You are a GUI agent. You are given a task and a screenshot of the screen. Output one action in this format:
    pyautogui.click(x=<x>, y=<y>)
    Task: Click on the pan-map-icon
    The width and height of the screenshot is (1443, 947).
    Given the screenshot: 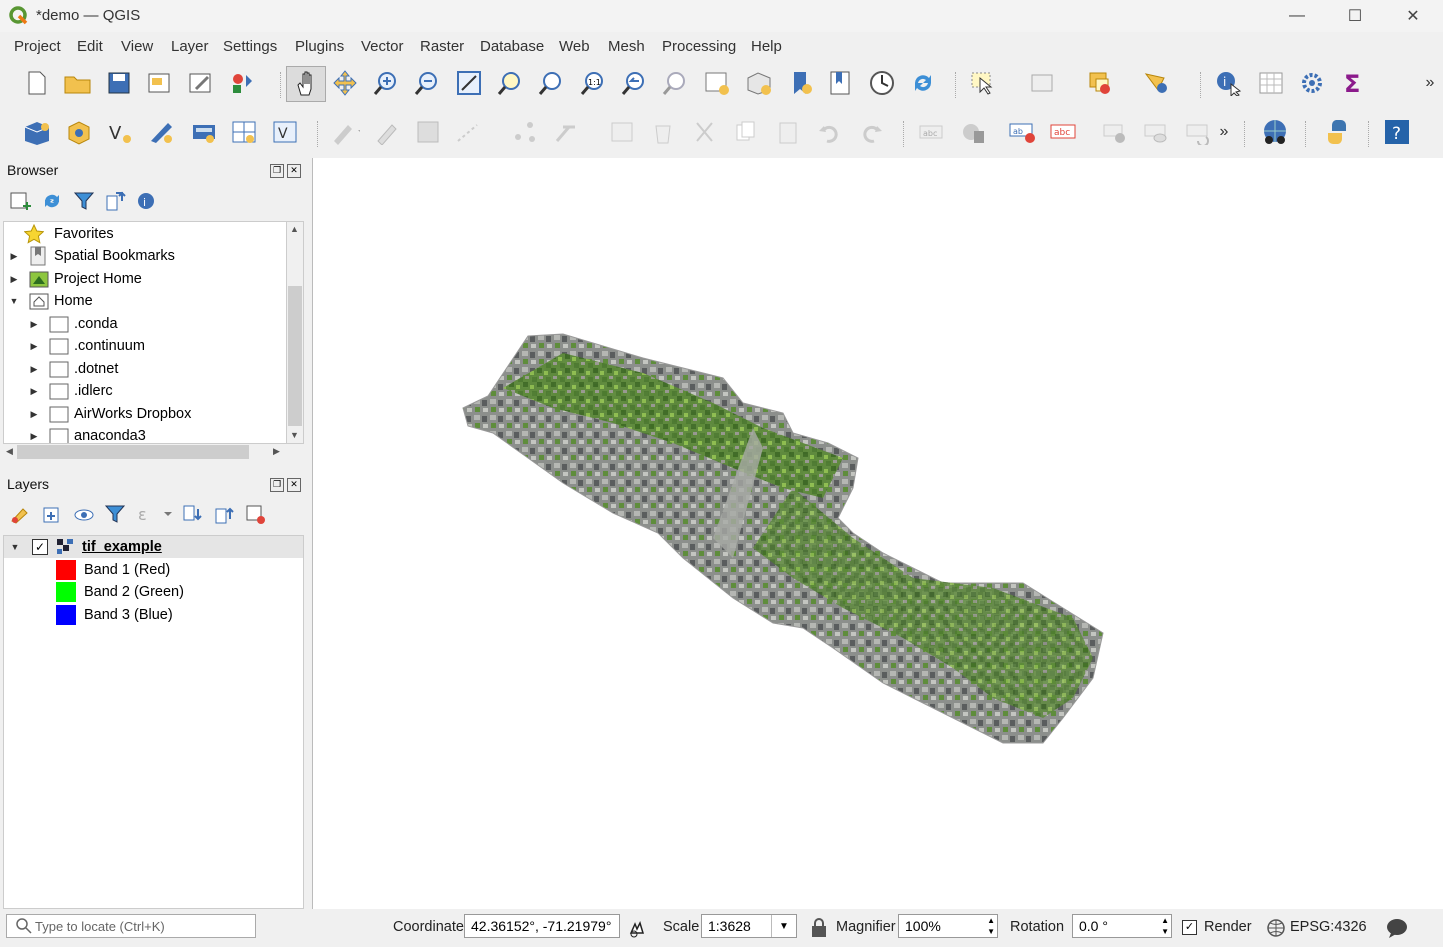 What is the action you would take?
    pyautogui.click(x=306, y=84)
    